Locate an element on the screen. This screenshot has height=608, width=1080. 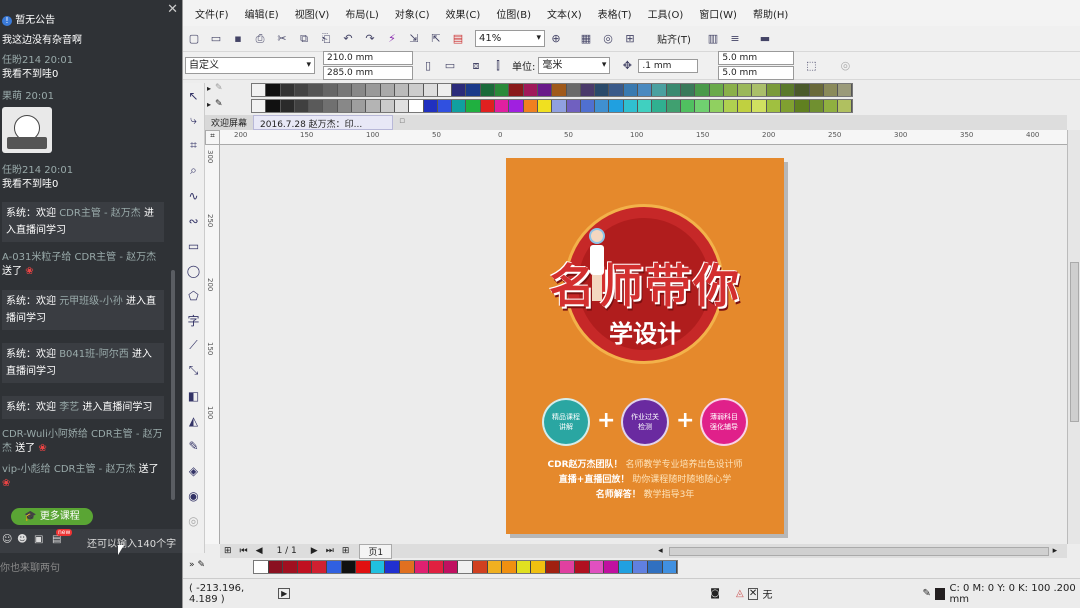
menu-item: 文本(X) is located at coordinates (564, 13).